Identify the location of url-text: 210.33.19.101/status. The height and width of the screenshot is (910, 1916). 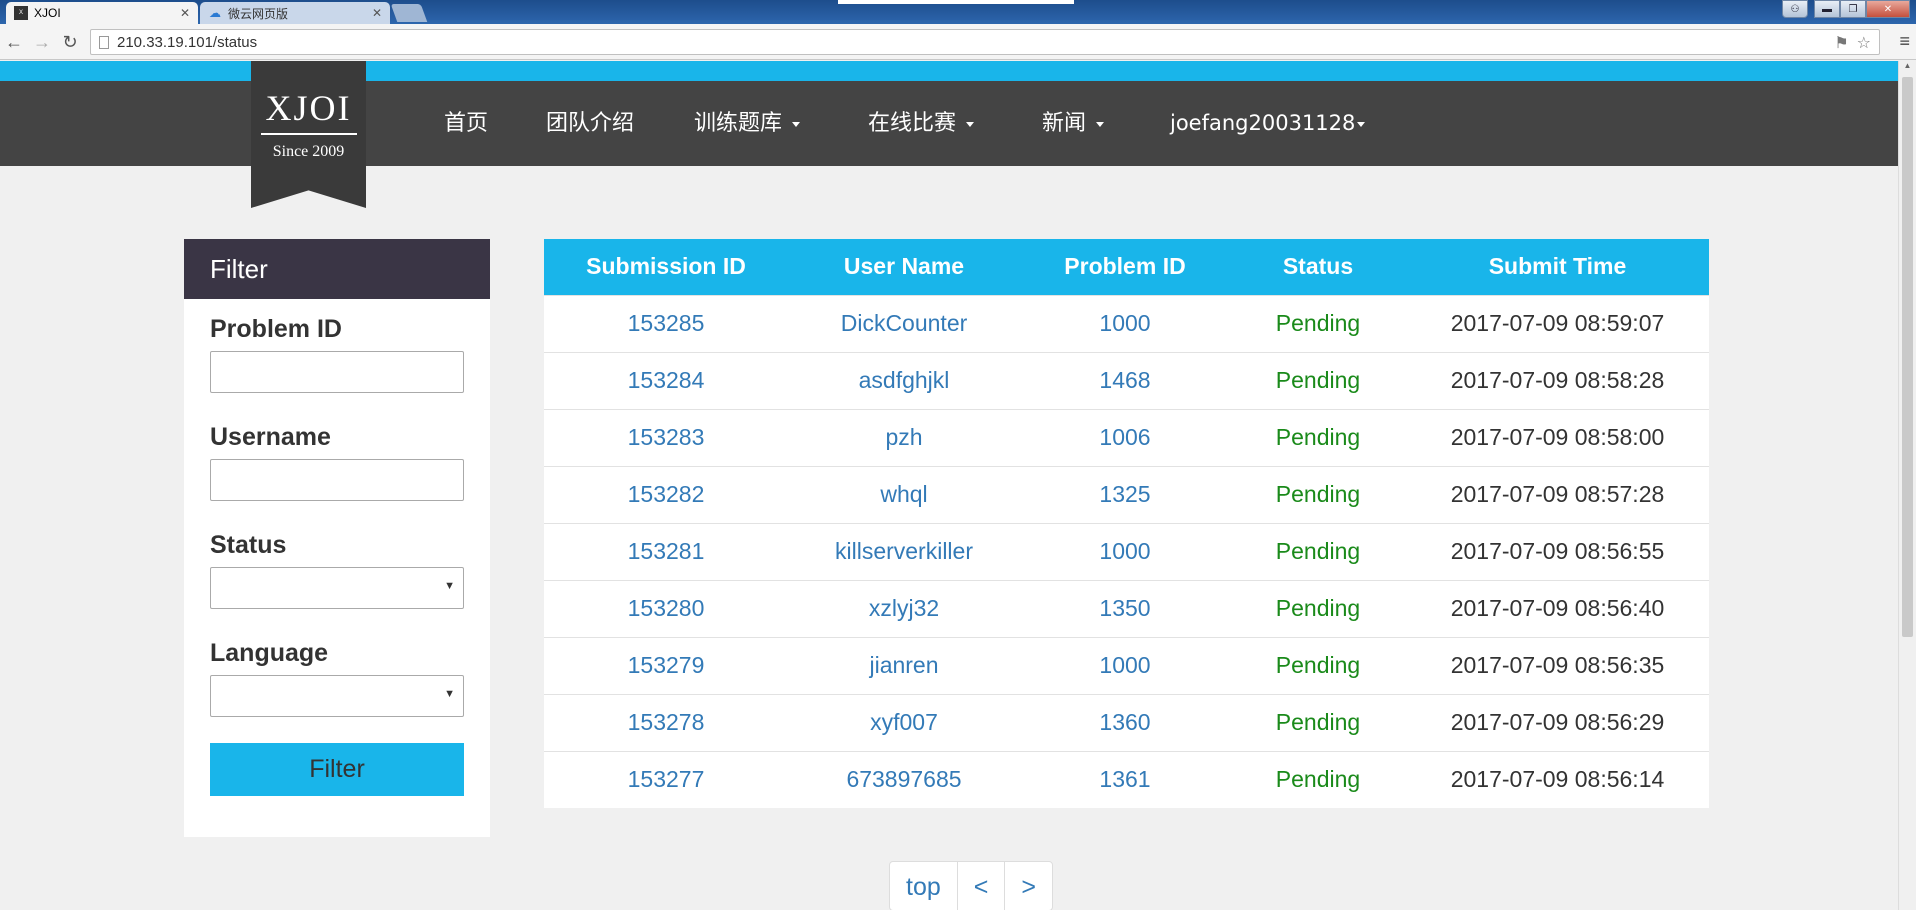
(187, 42).